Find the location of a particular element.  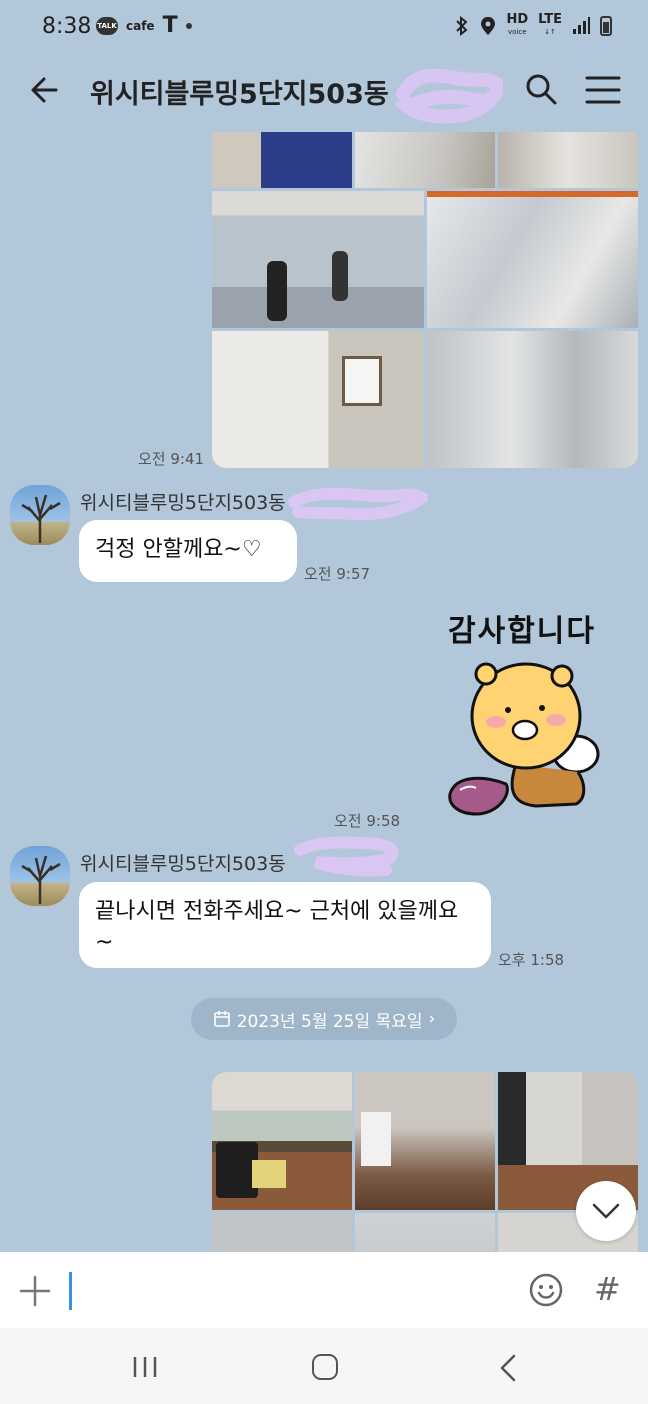

photo-album-message is located at coordinates (425, 1162).